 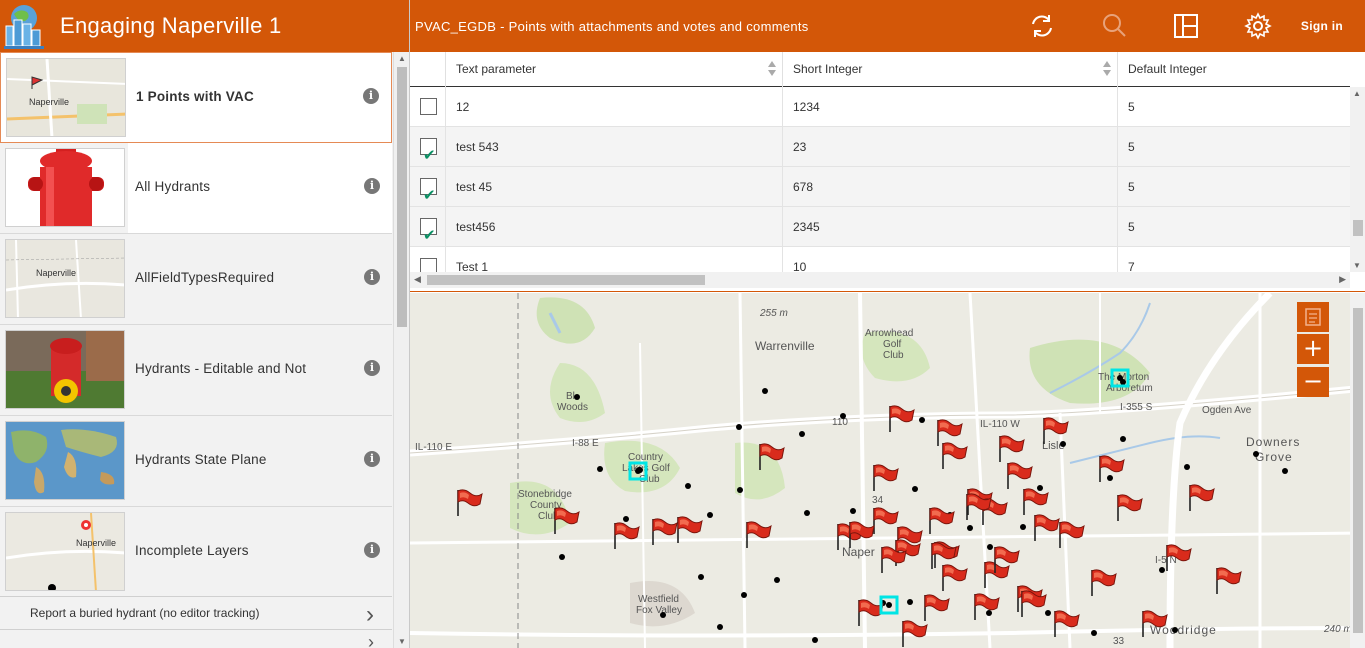 I want to click on list-icon, so click(x=1313, y=317).